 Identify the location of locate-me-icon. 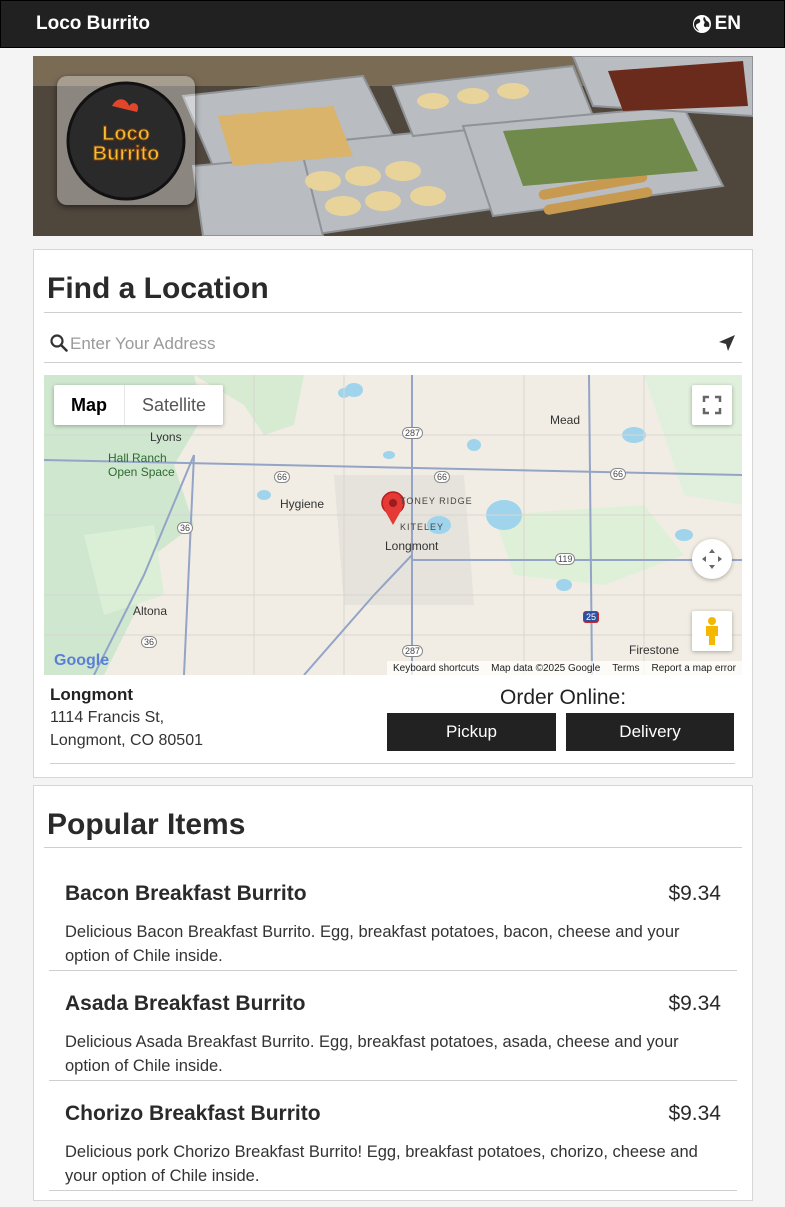
(727, 343).